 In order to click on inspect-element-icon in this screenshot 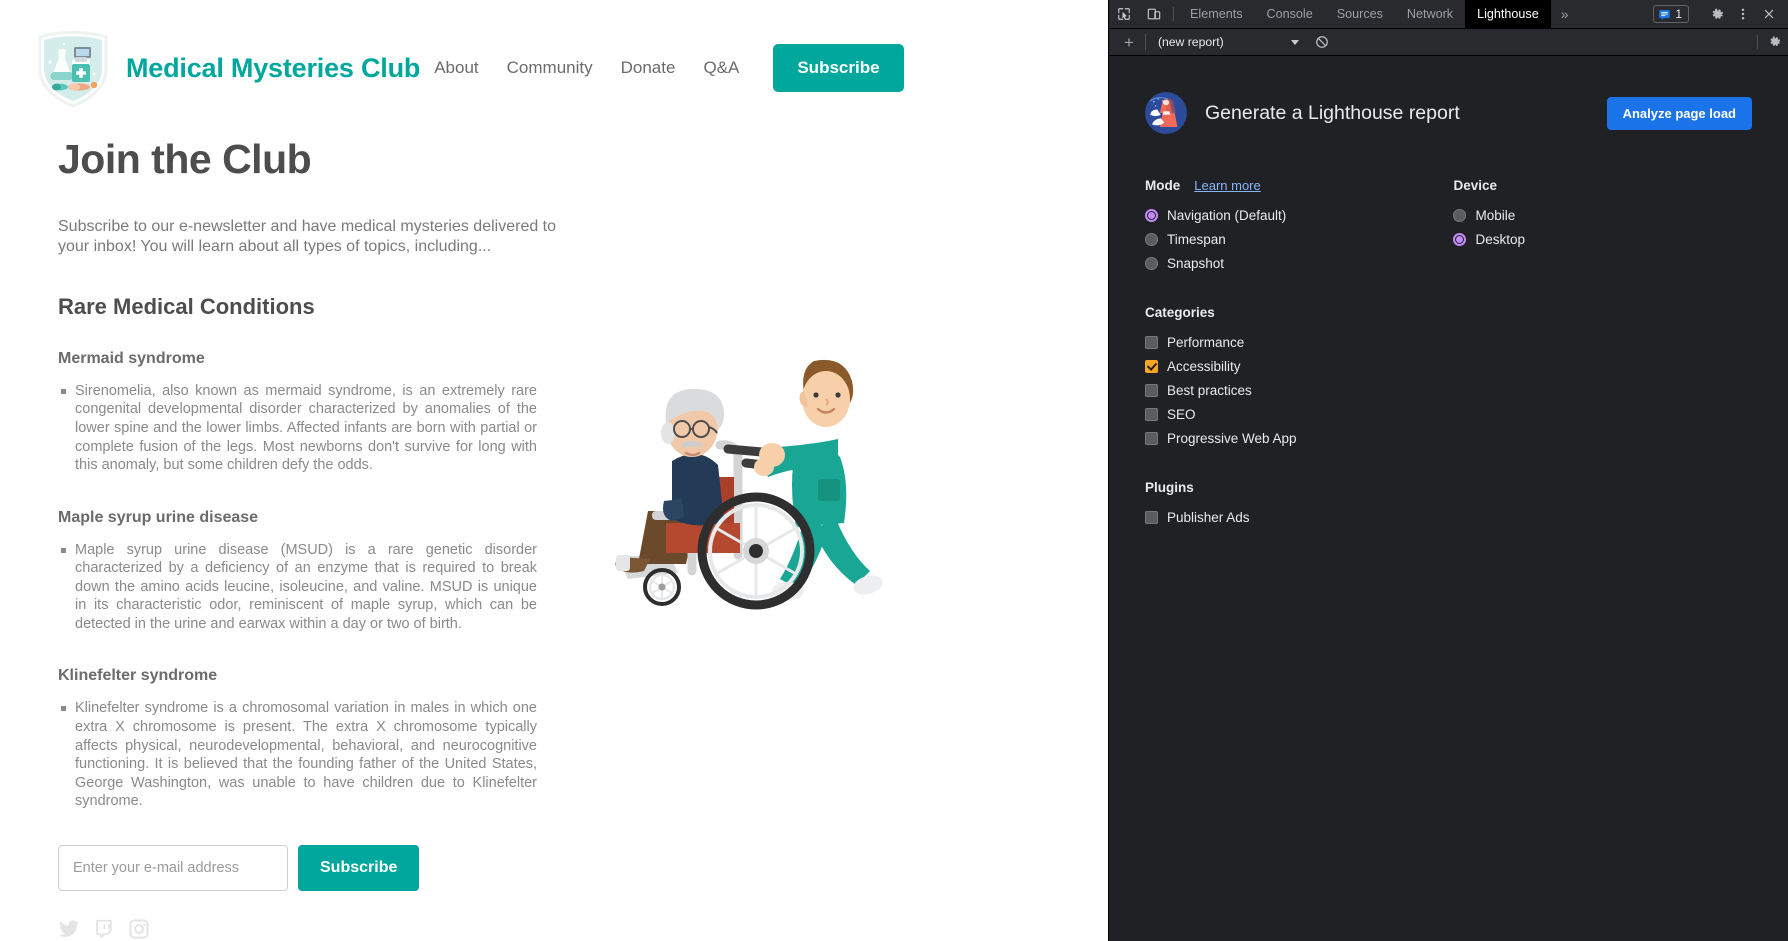, I will do `click(1124, 14)`.